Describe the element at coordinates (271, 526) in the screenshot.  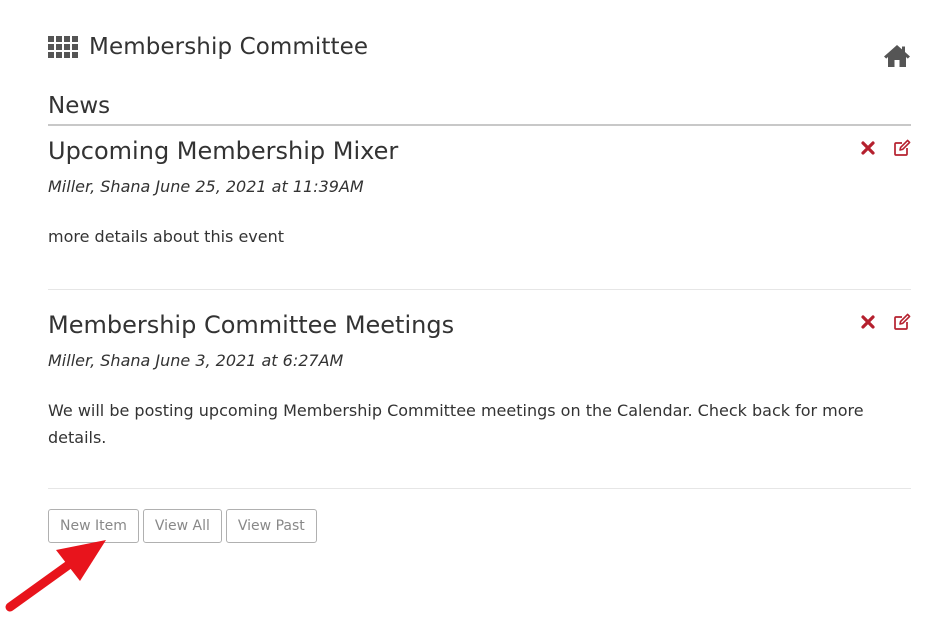
I see `view-past-button: View Past` at that location.